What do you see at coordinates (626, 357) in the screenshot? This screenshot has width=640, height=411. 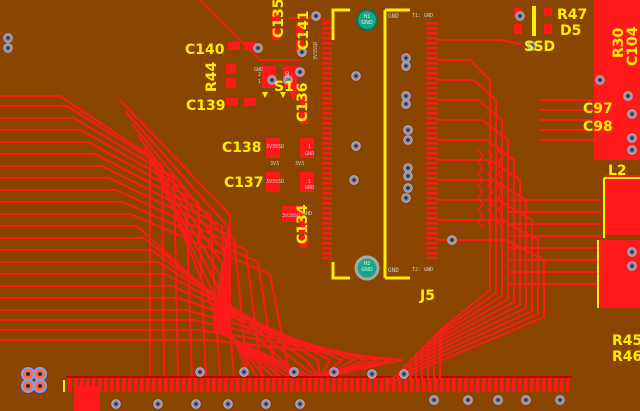 I see `ref-r46: R46` at bounding box center [626, 357].